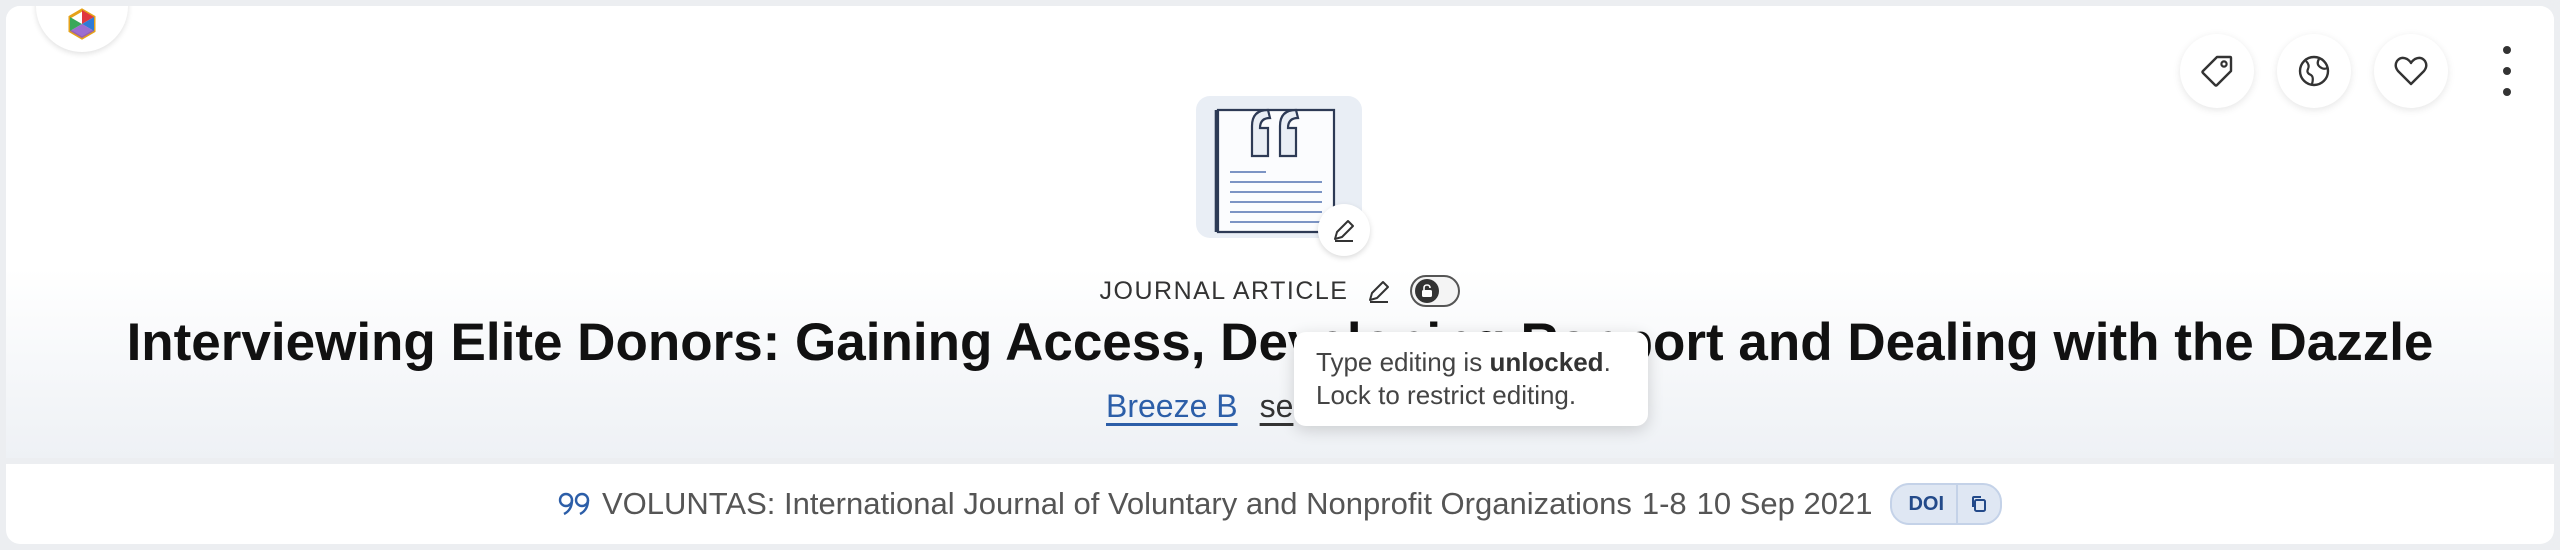 The height and width of the screenshot is (550, 2560). Describe the element at coordinates (1664, 503) in the screenshot. I see `page-range: 1-8` at that location.